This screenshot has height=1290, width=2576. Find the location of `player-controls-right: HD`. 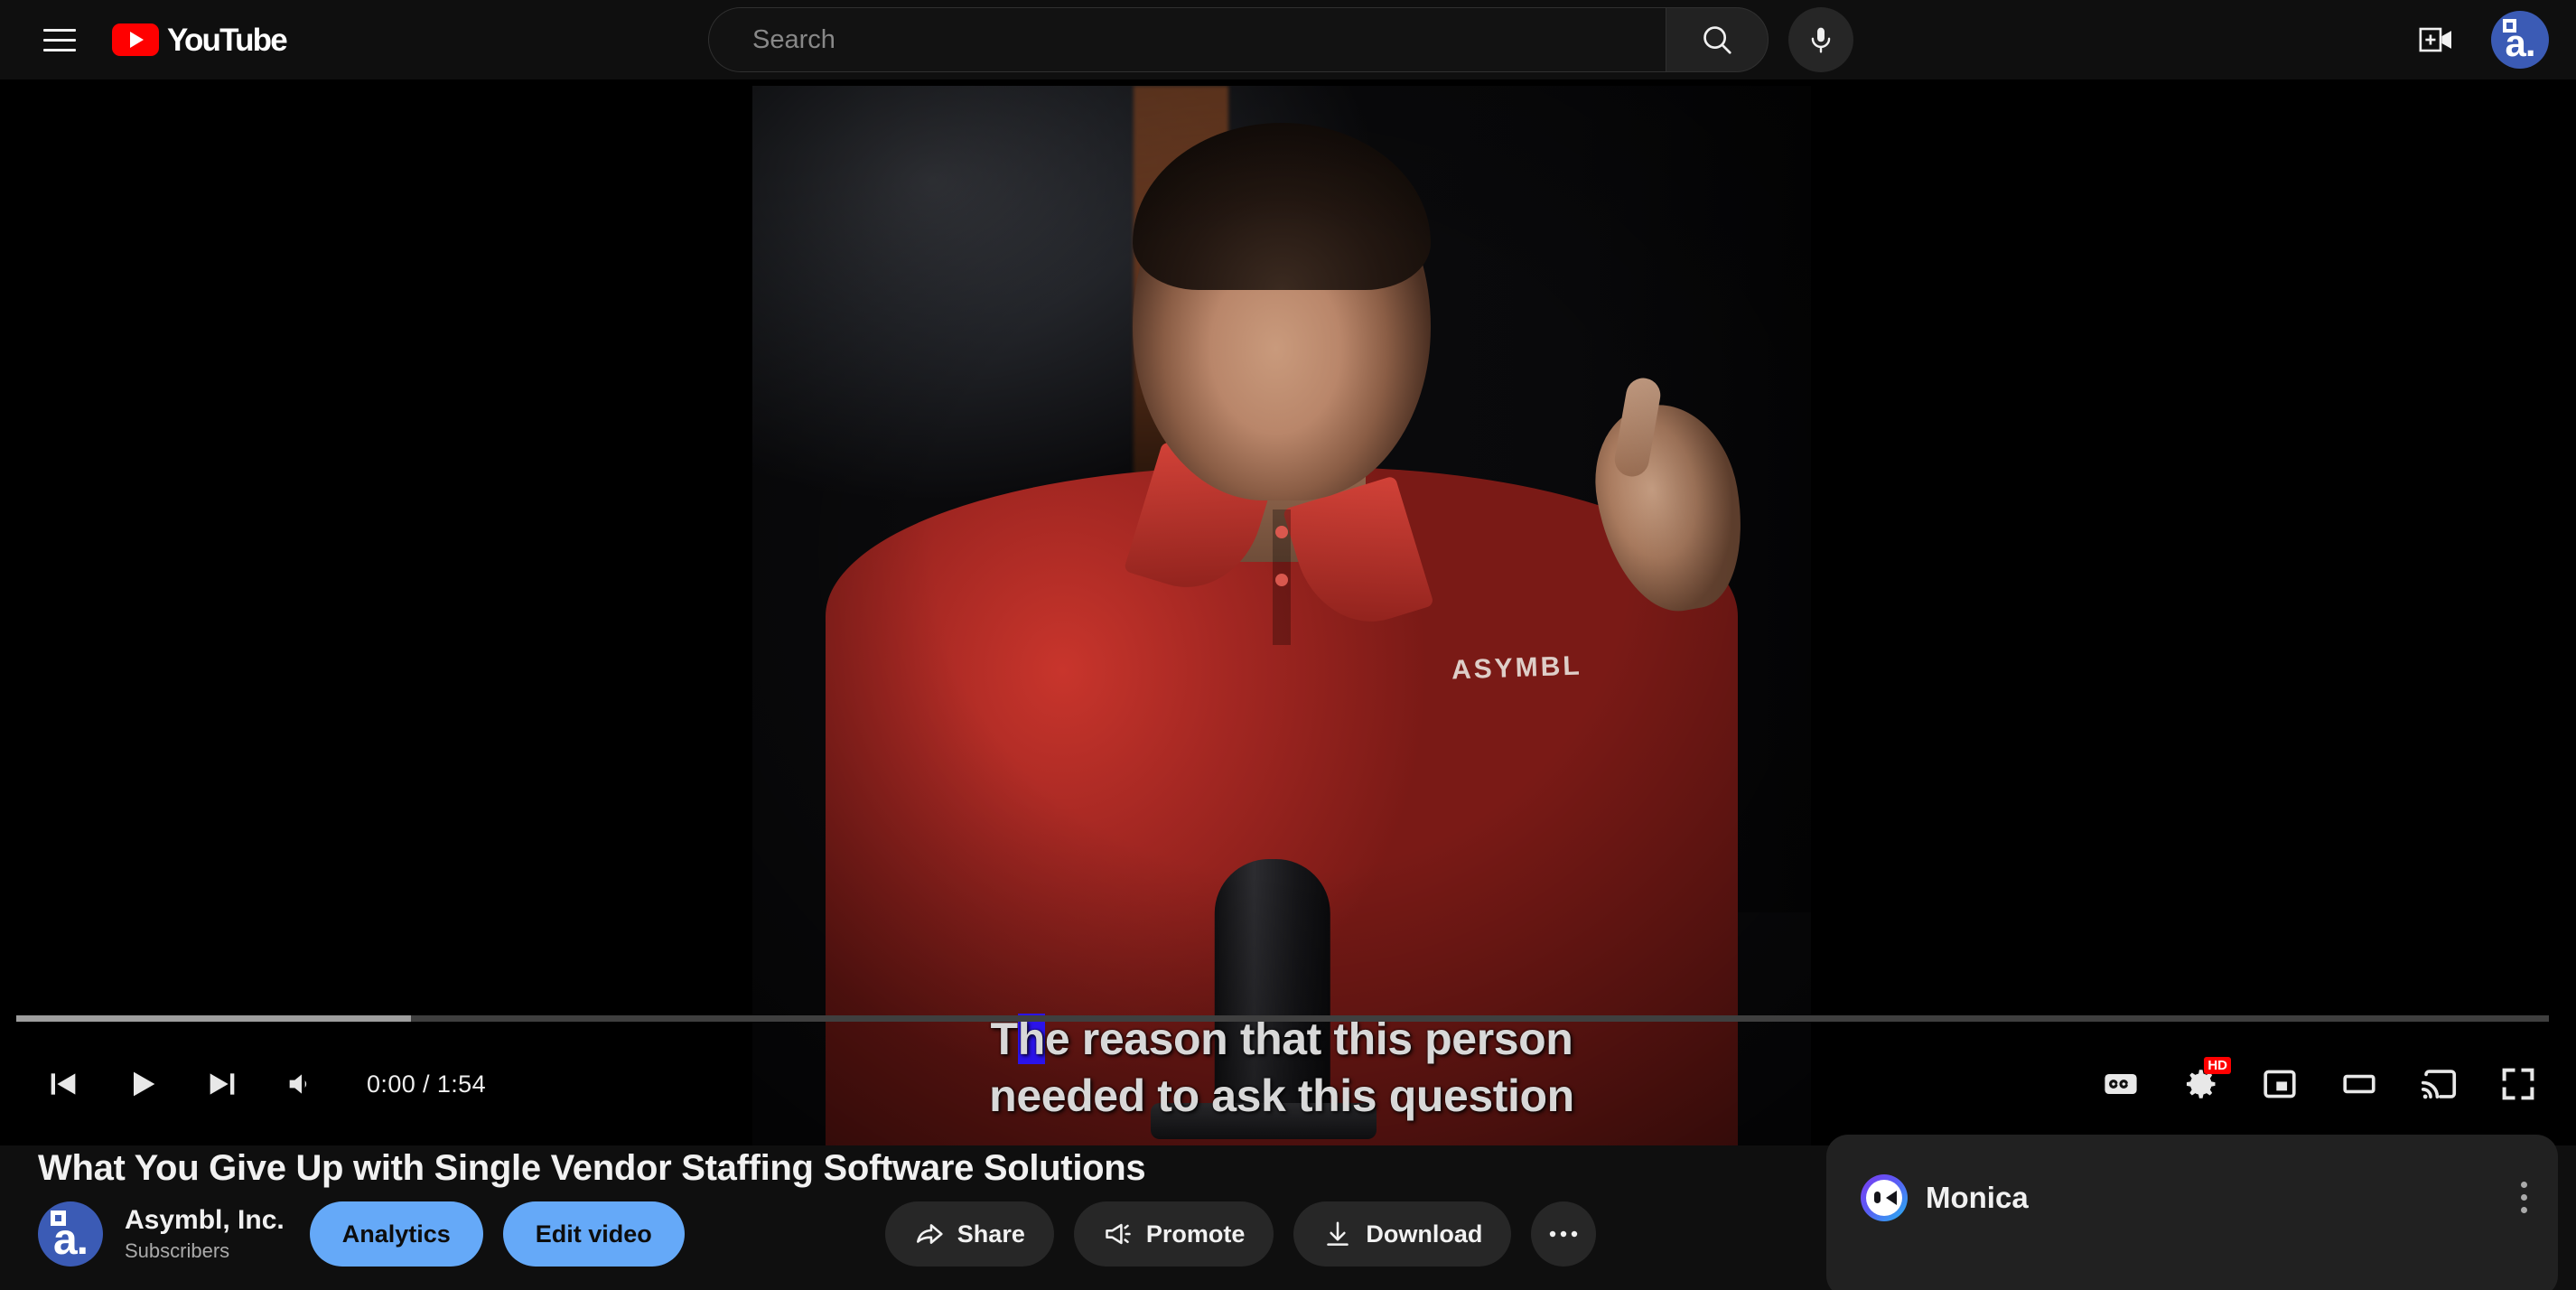

player-controls-right: HD is located at coordinates (2319, 1084).